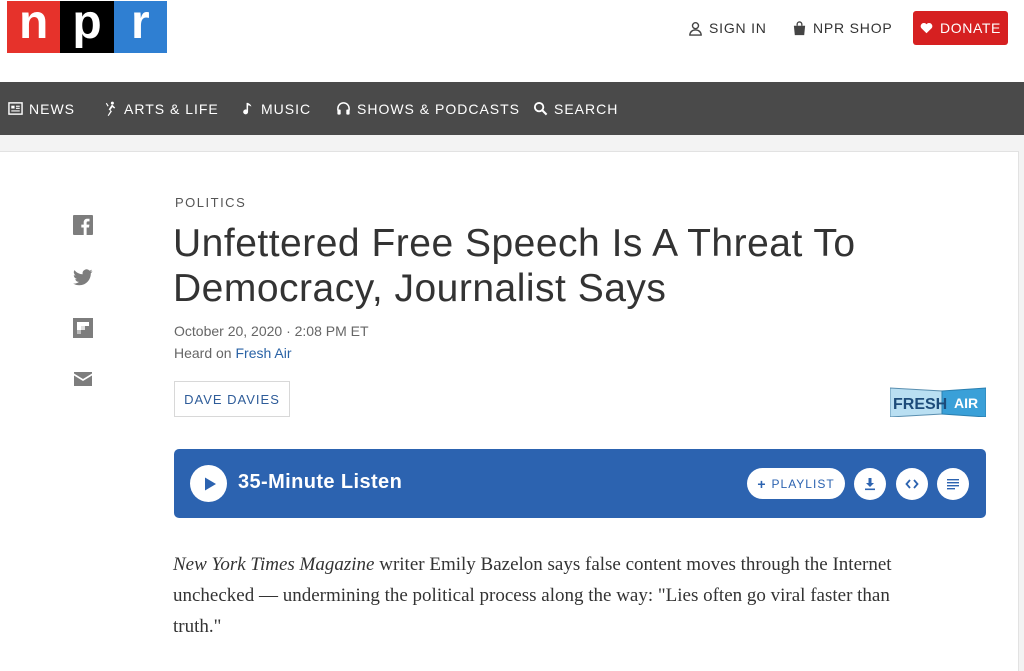 Image resolution: width=1024 pixels, height=671 pixels. I want to click on audio-player: 35-Minute Listen + PLAYLIST, so click(580, 483).